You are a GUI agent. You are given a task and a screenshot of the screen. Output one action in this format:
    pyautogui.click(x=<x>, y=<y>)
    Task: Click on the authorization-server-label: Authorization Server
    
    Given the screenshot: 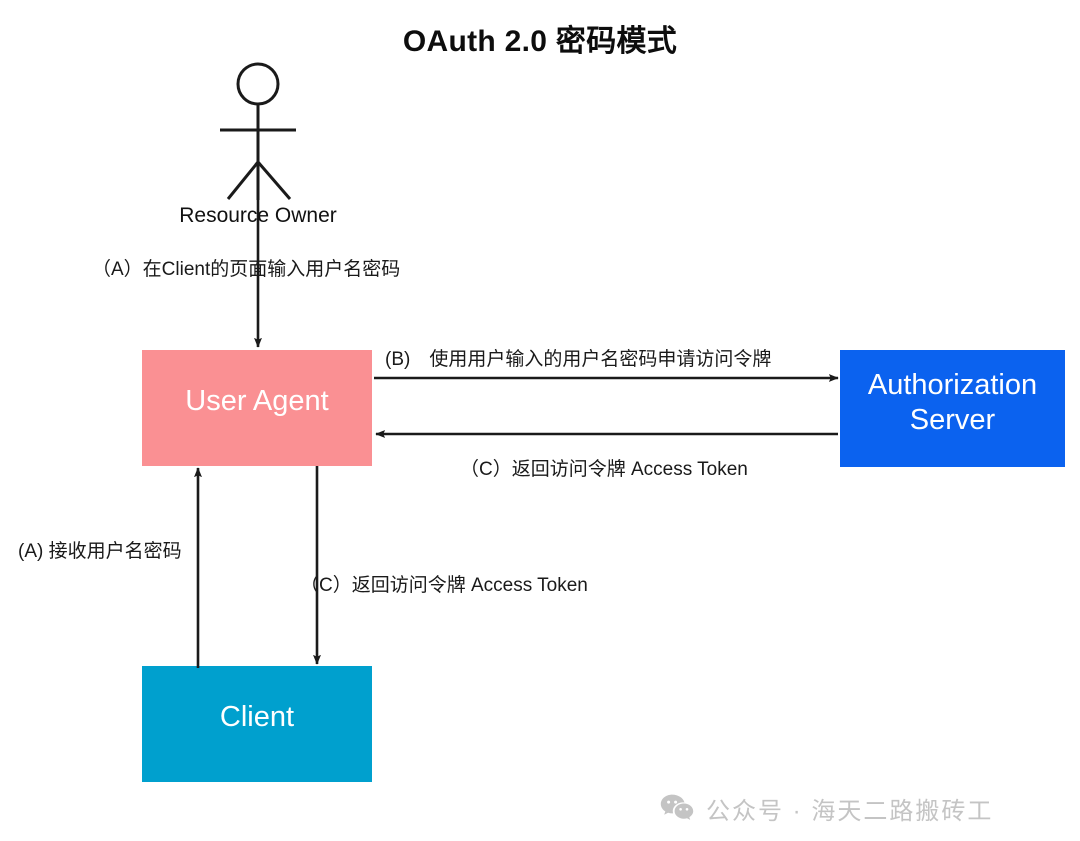 What is the action you would take?
    pyautogui.click(x=952, y=403)
    